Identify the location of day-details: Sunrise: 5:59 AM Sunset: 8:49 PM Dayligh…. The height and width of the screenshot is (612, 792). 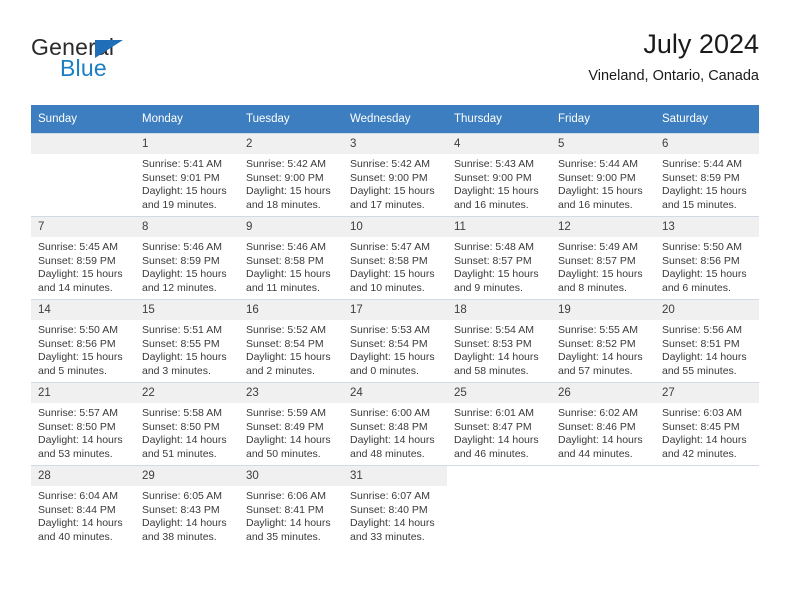
(291, 432).